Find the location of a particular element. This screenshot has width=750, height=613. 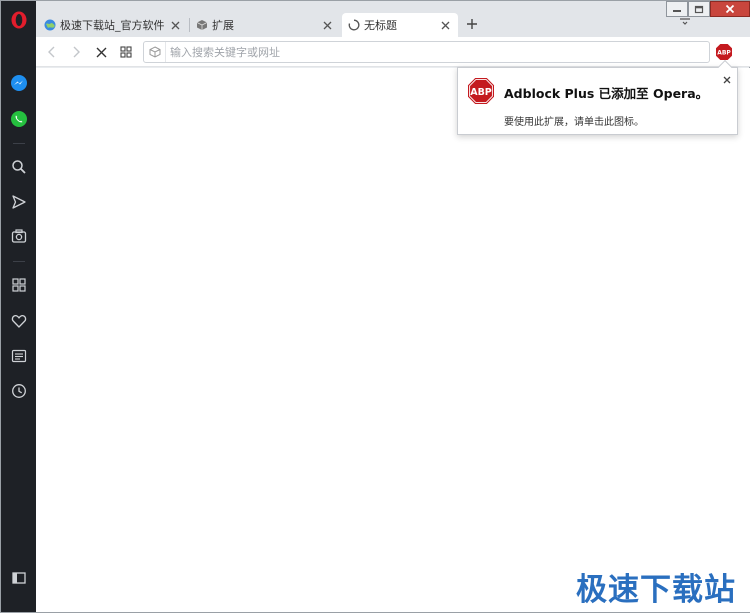

sidebar-news-button is located at coordinates (19, 356).